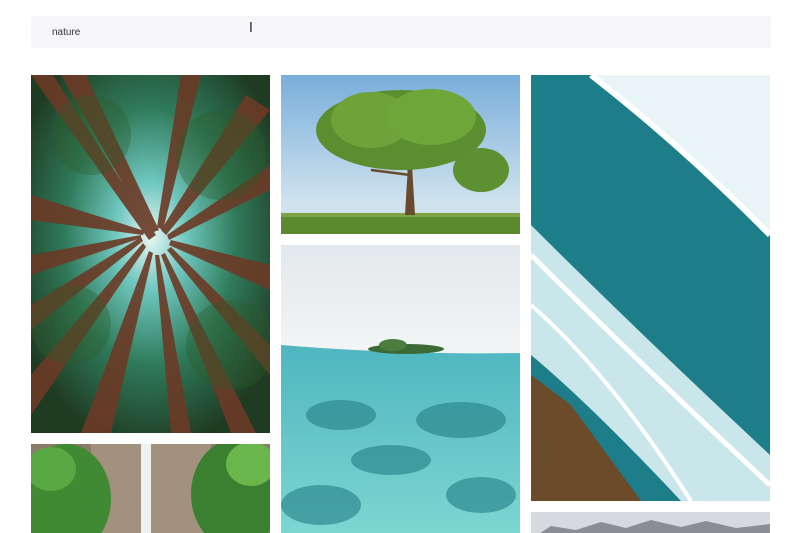 The image size is (800, 533). What do you see at coordinates (150, 488) in the screenshot?
I see `waterfall-photo` at bounding box center [150, 488].